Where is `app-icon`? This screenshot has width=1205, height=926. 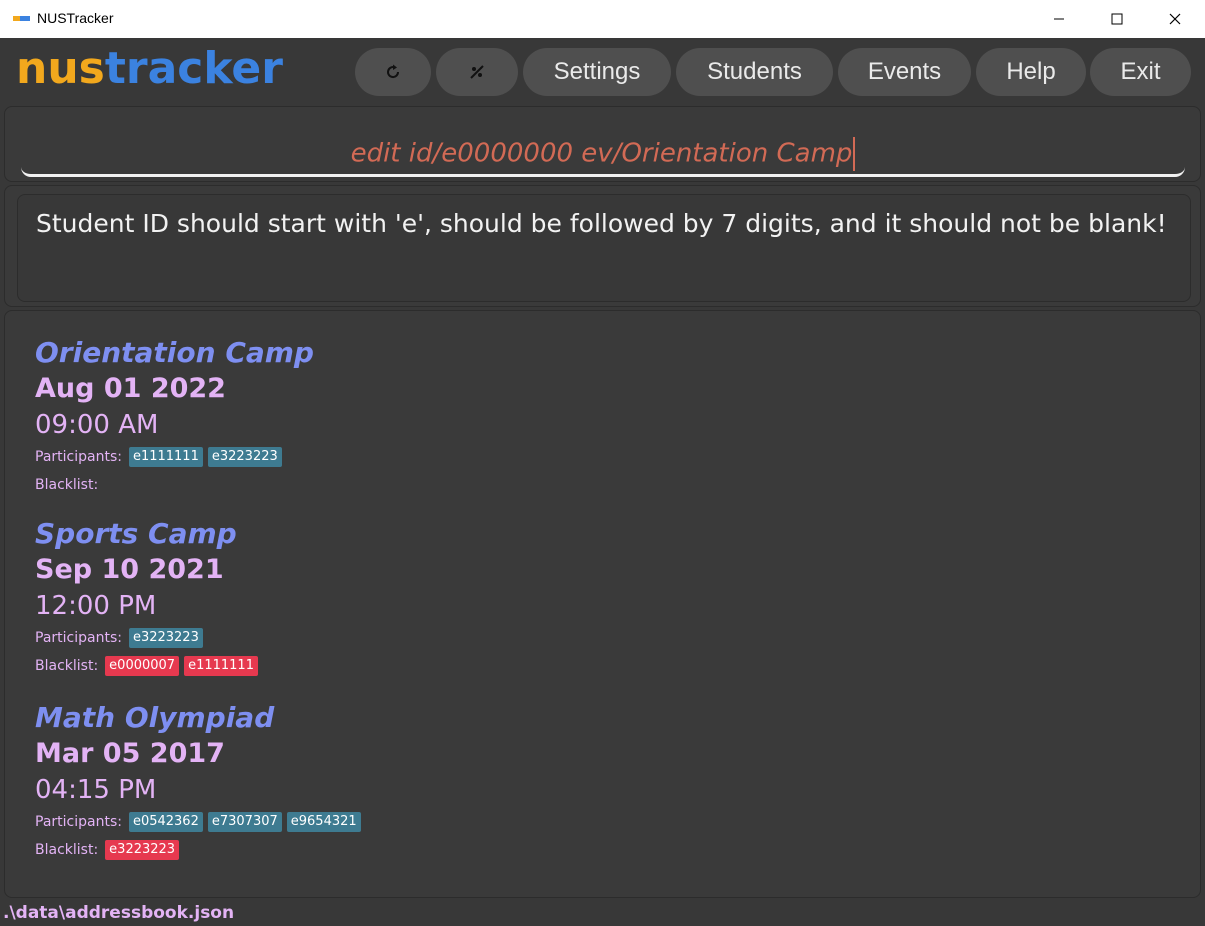 app-icon is located at coordinates (21, 18).